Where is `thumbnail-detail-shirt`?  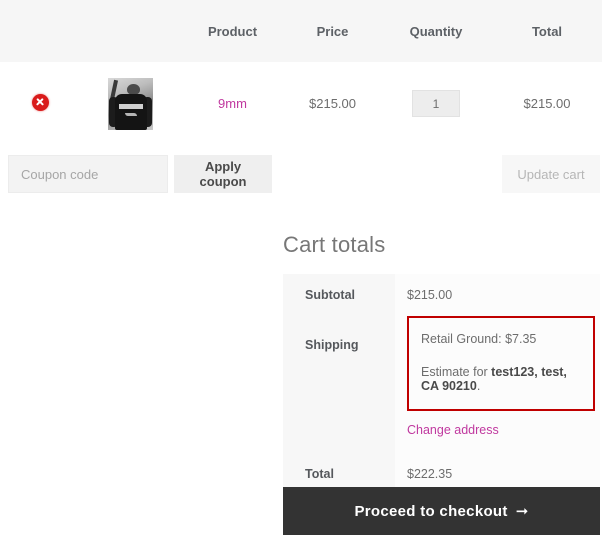
thumbnail-detail-shirt is located at coordinates (130, 111).